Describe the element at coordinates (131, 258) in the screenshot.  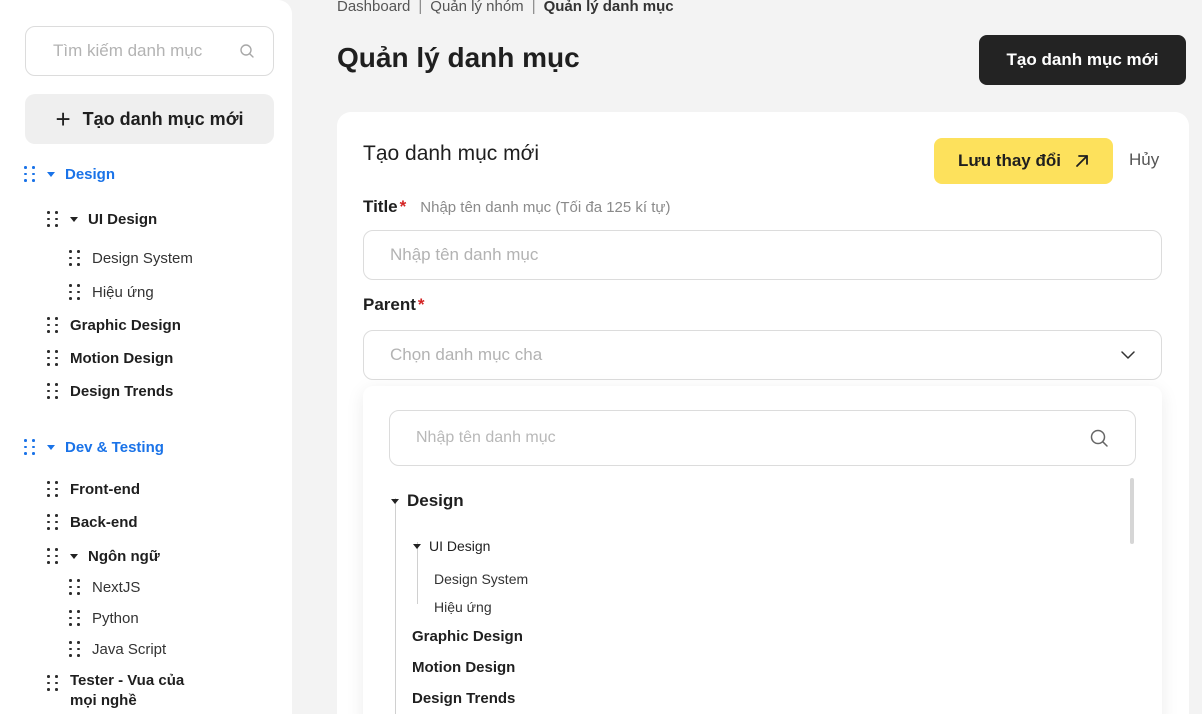
I see `tree-item-design-system: Design System` at that location.